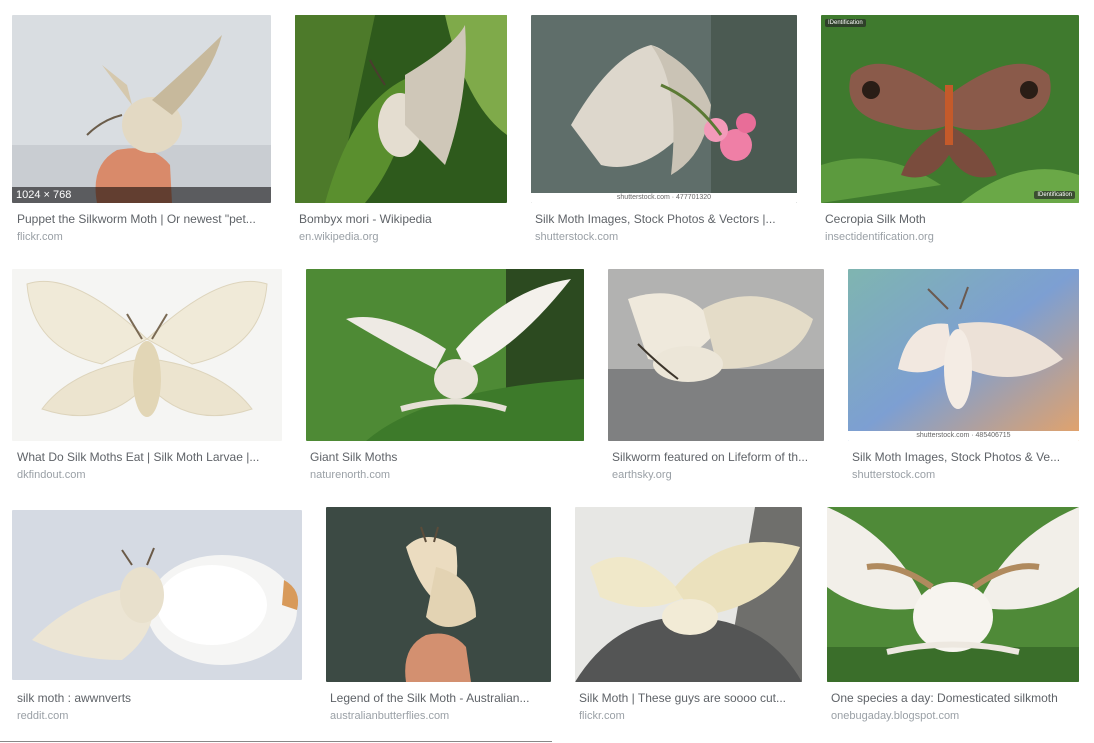 The width and height of the screenshot is (1094, 743). What do you see at coordinates (141, 109) in the screenshot?
I see `moth-on-finger-image: 1024 × 768` at bounding box center [141, 109].